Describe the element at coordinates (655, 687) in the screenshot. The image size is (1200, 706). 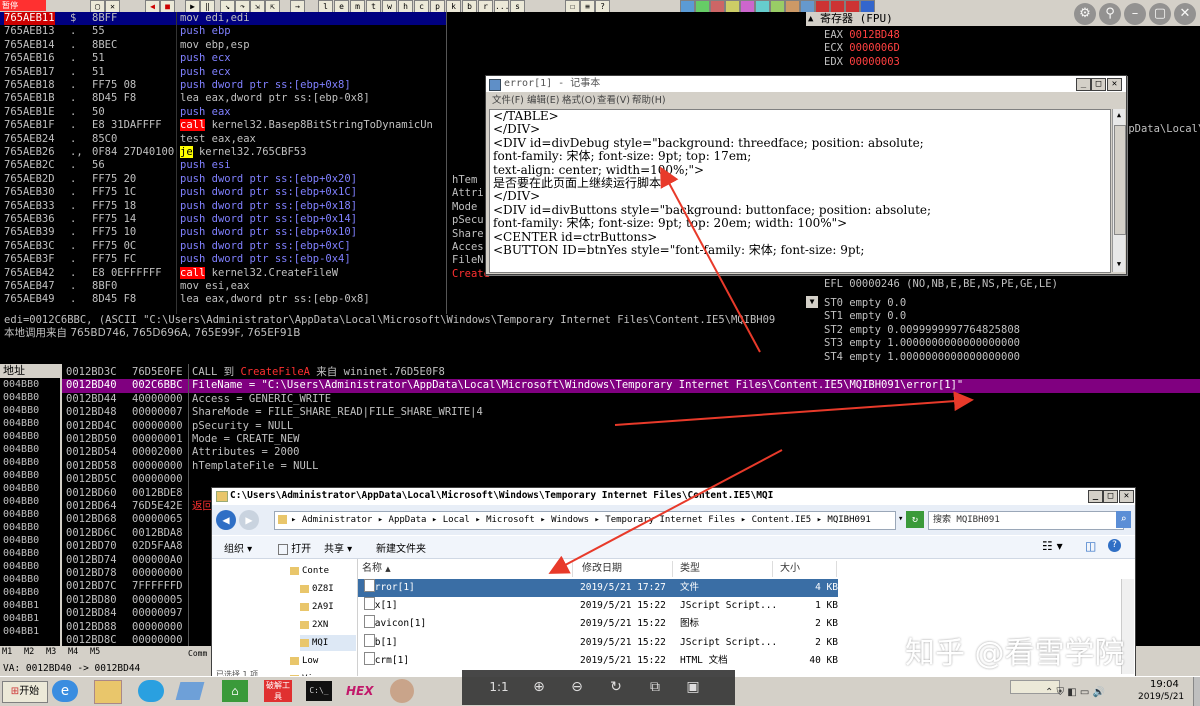
I see `crop-icon: ⧉` at that location.